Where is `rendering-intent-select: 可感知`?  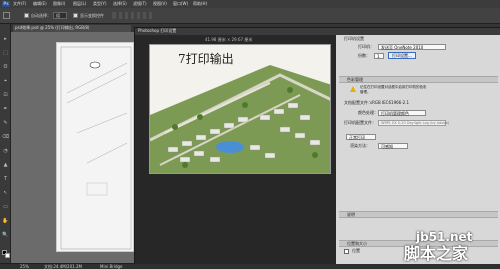
rendering-intent-select: 可感知 is located at coordinates (393, 146).